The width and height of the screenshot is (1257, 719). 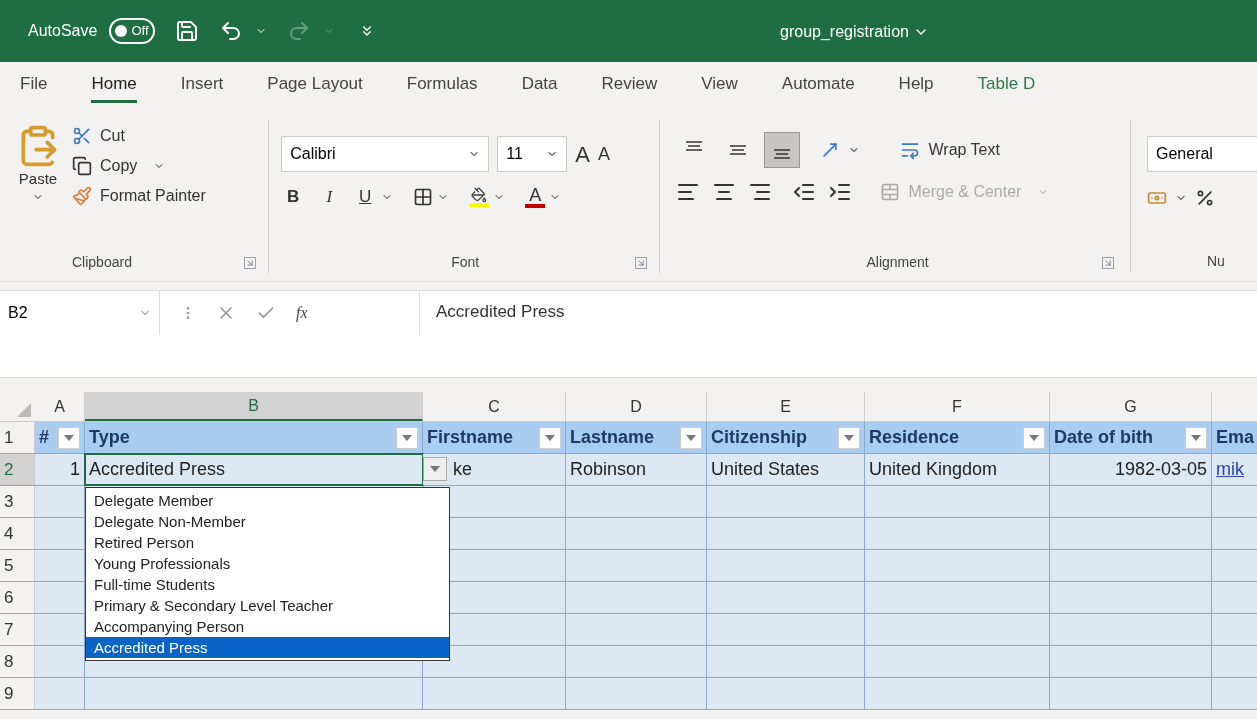 What do you see at coordinates (603, 154) in the screenshot?
I see `decrease-font-size-button: A` at bounding box center [603, 154].